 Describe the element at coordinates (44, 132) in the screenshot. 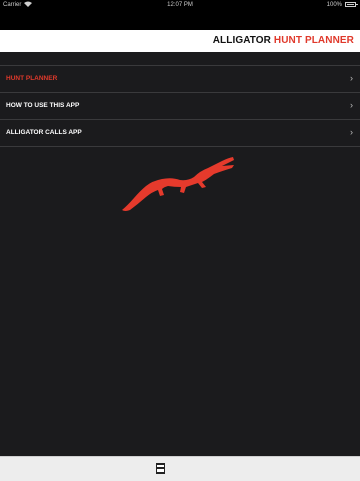

I see `menu-item-label: ALLIGATOR CALLS APP` at that location.